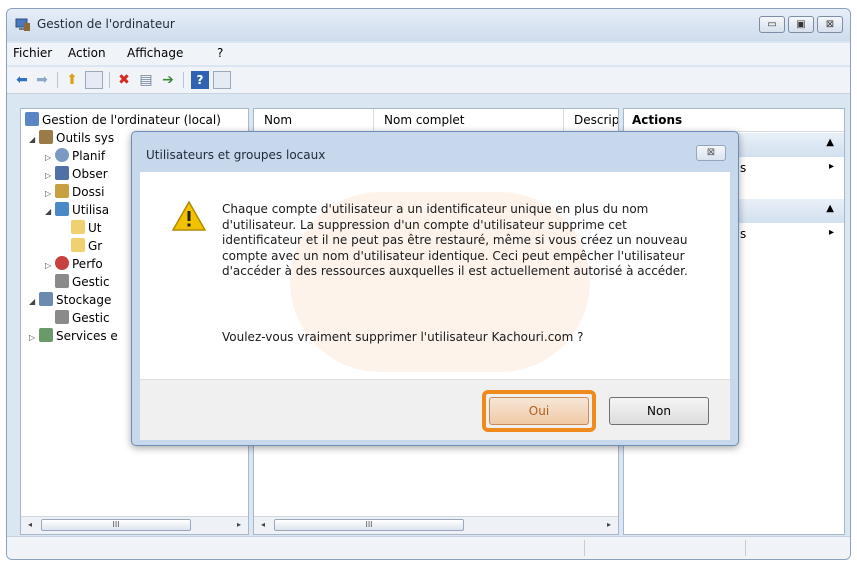 The width and height of the screenshot is (857, 565). I want to click on dialog-title: Utilisateurs et groupes locaux, so click(236, 155).